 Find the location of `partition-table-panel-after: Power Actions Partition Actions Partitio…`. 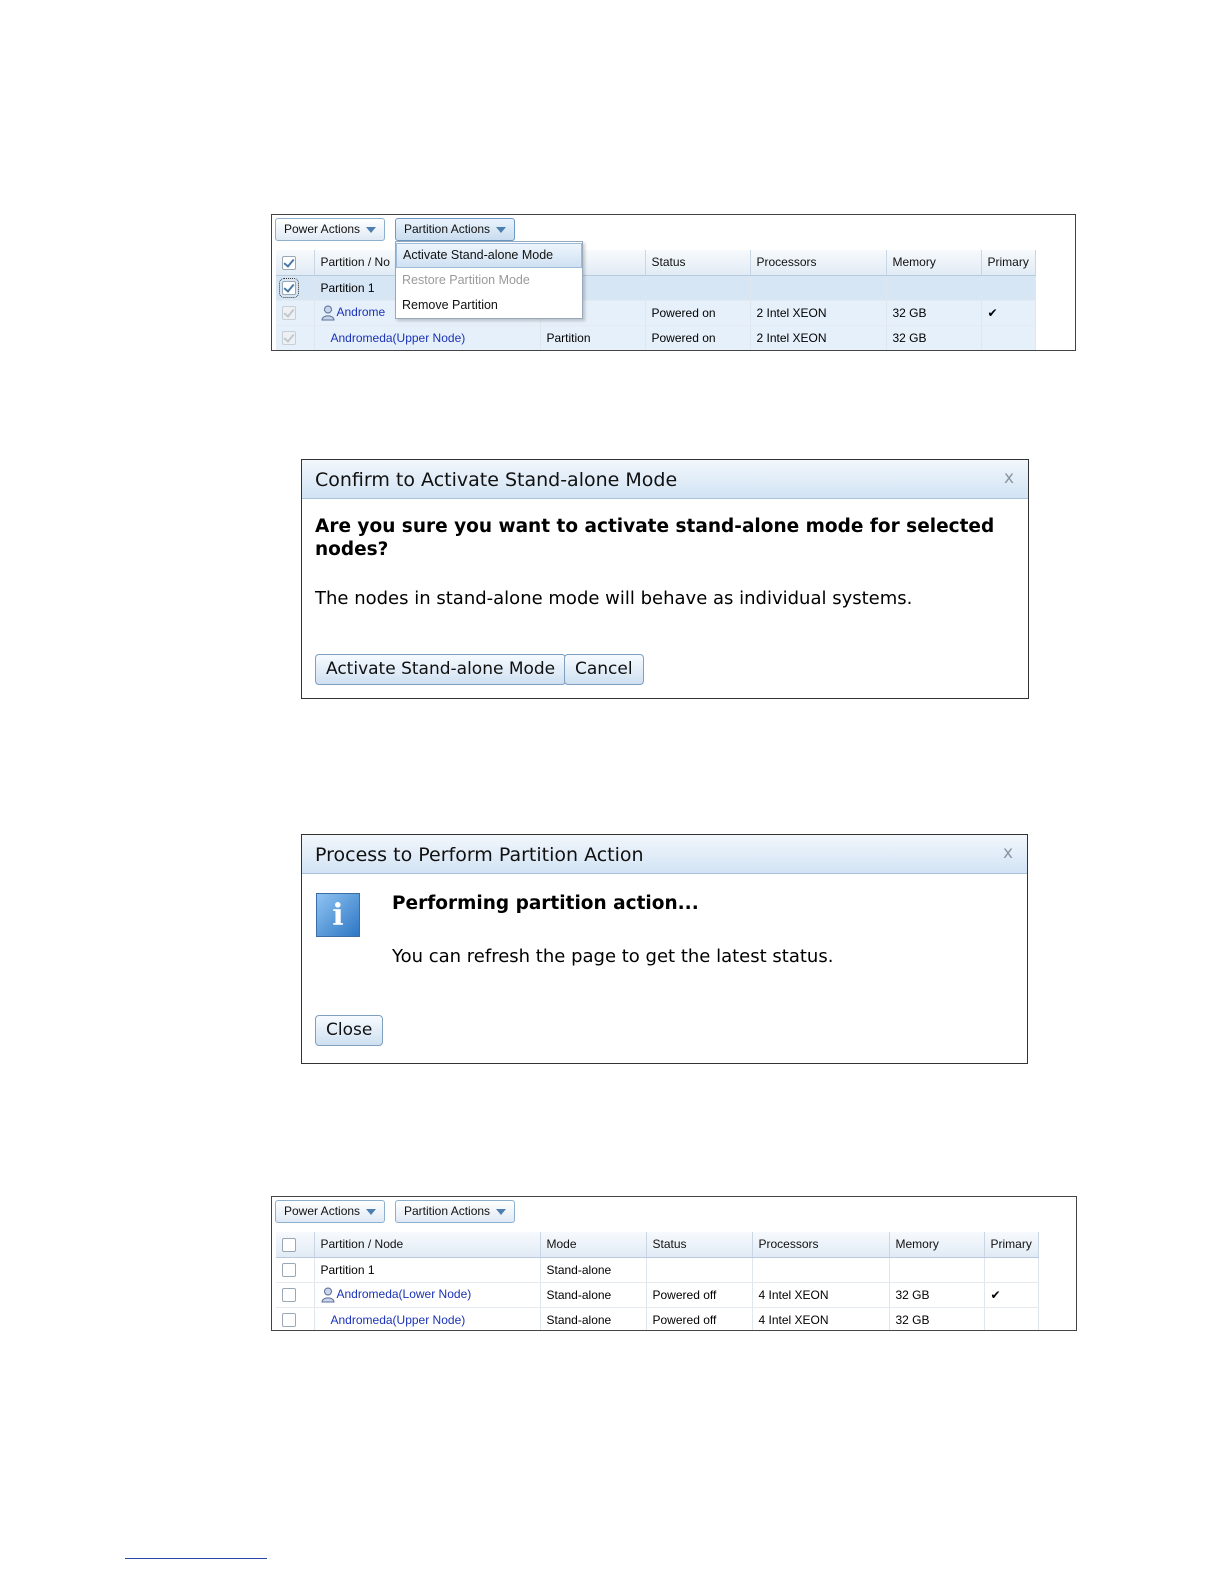

partition-table-panel-after: Power Actions Partition Actions Partitio… is located at coordinates (674, 1263).